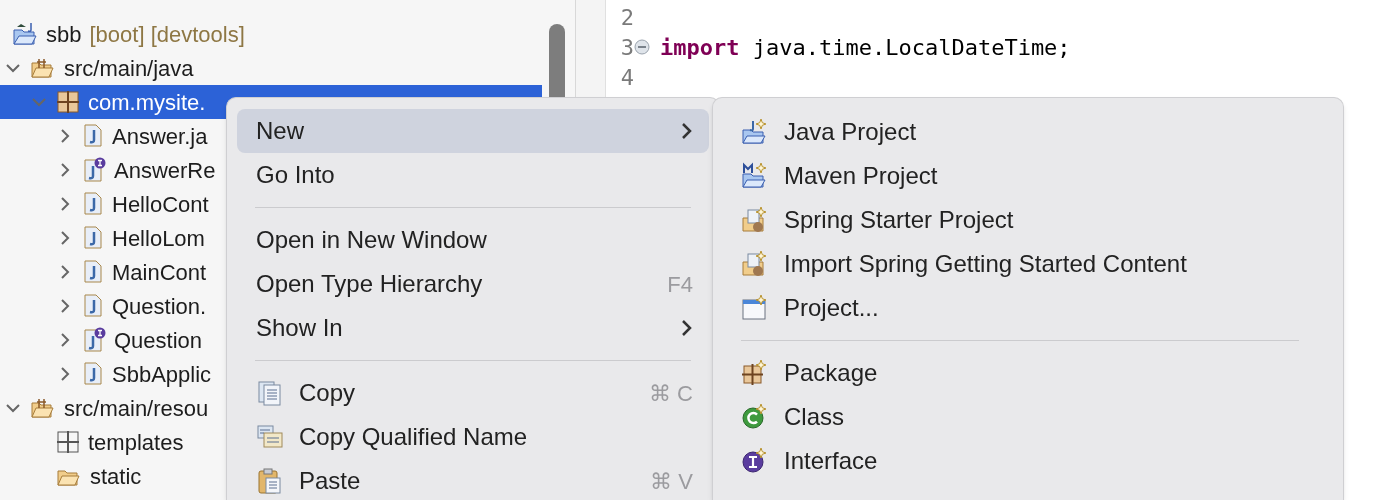  I want to click on line-number: 3, so click(626, 47).